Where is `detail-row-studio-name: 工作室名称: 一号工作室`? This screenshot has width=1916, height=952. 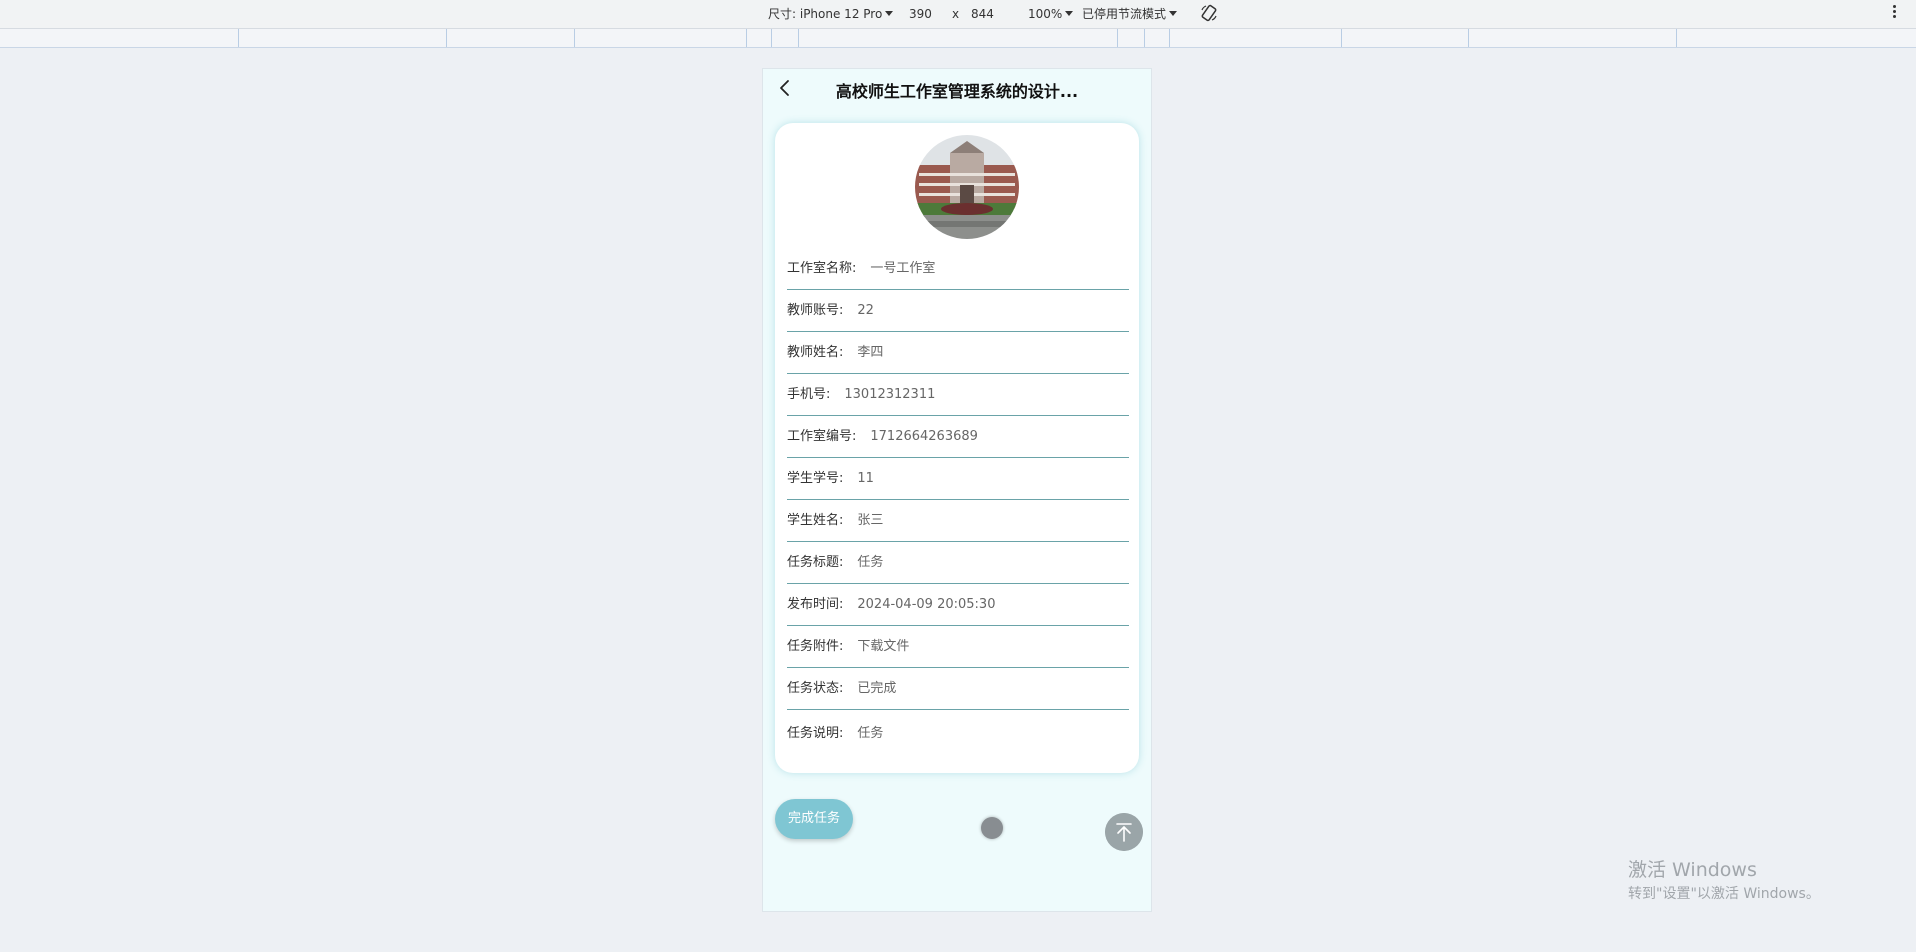 detail-row-studio-name: 工作室名称: 一号工作室 is located at coordinates (958, 269).